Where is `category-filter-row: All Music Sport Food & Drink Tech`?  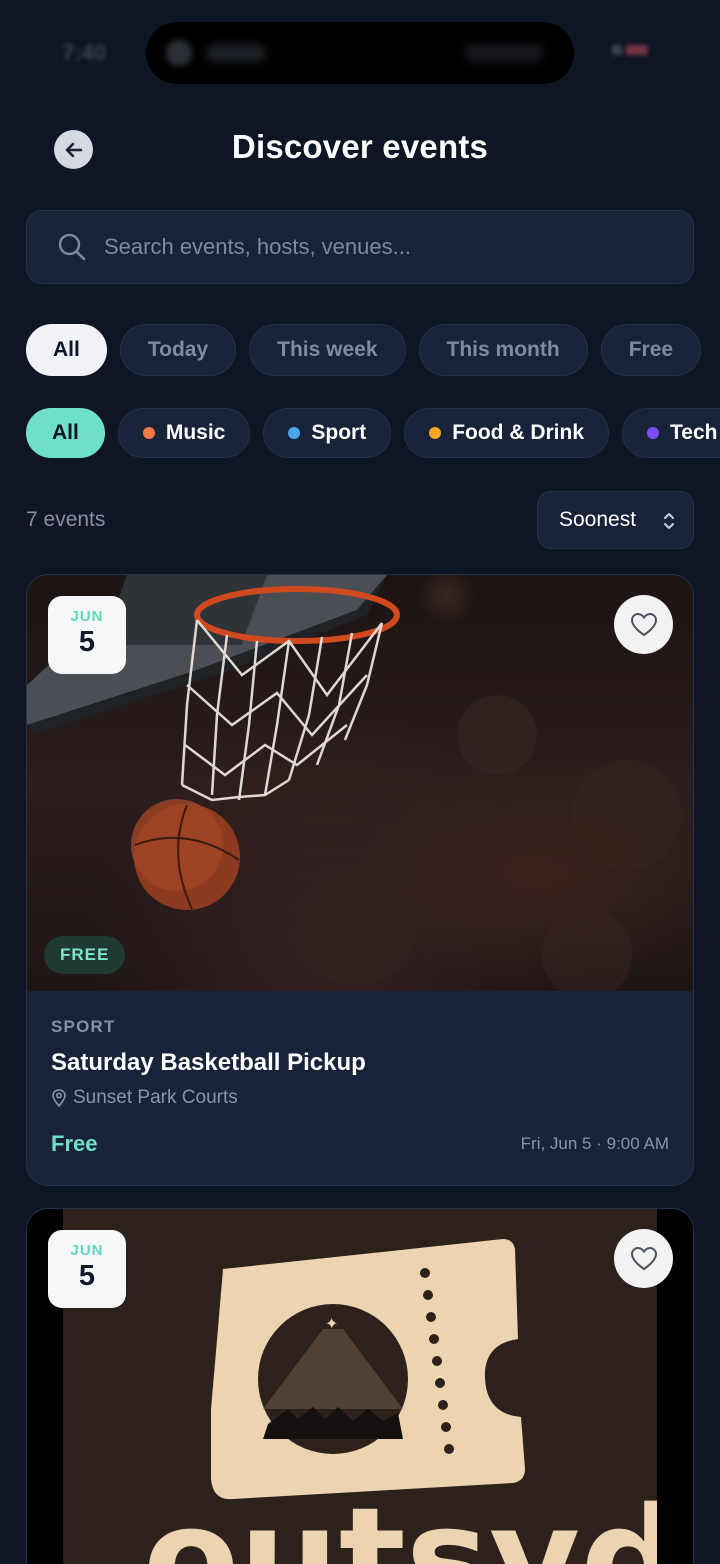 category-filter-row: All Music Sport Food & Drink Tech is located at coordinates (373, 433).